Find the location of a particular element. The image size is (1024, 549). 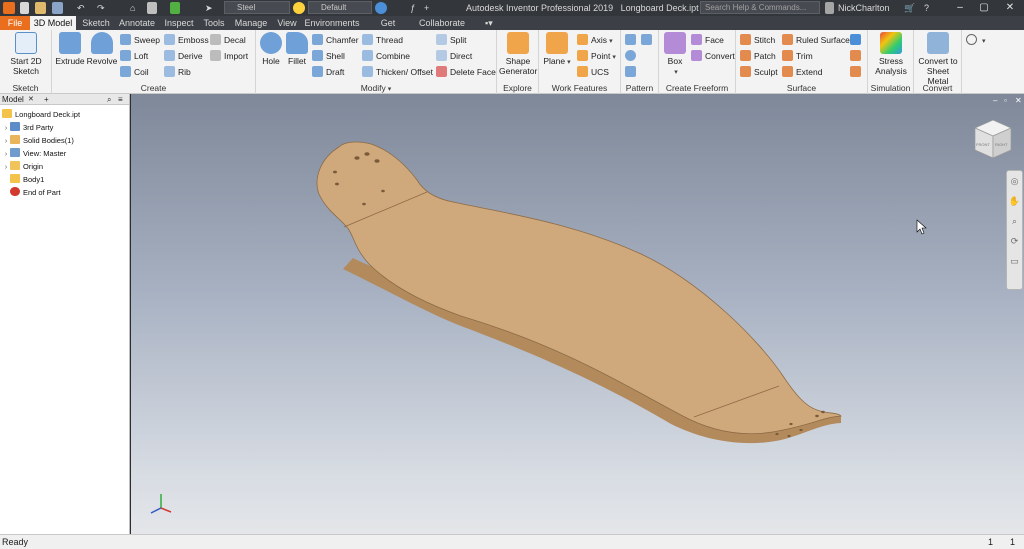

select-arrow-icon: ➤ is located at coordinates (209, 8).